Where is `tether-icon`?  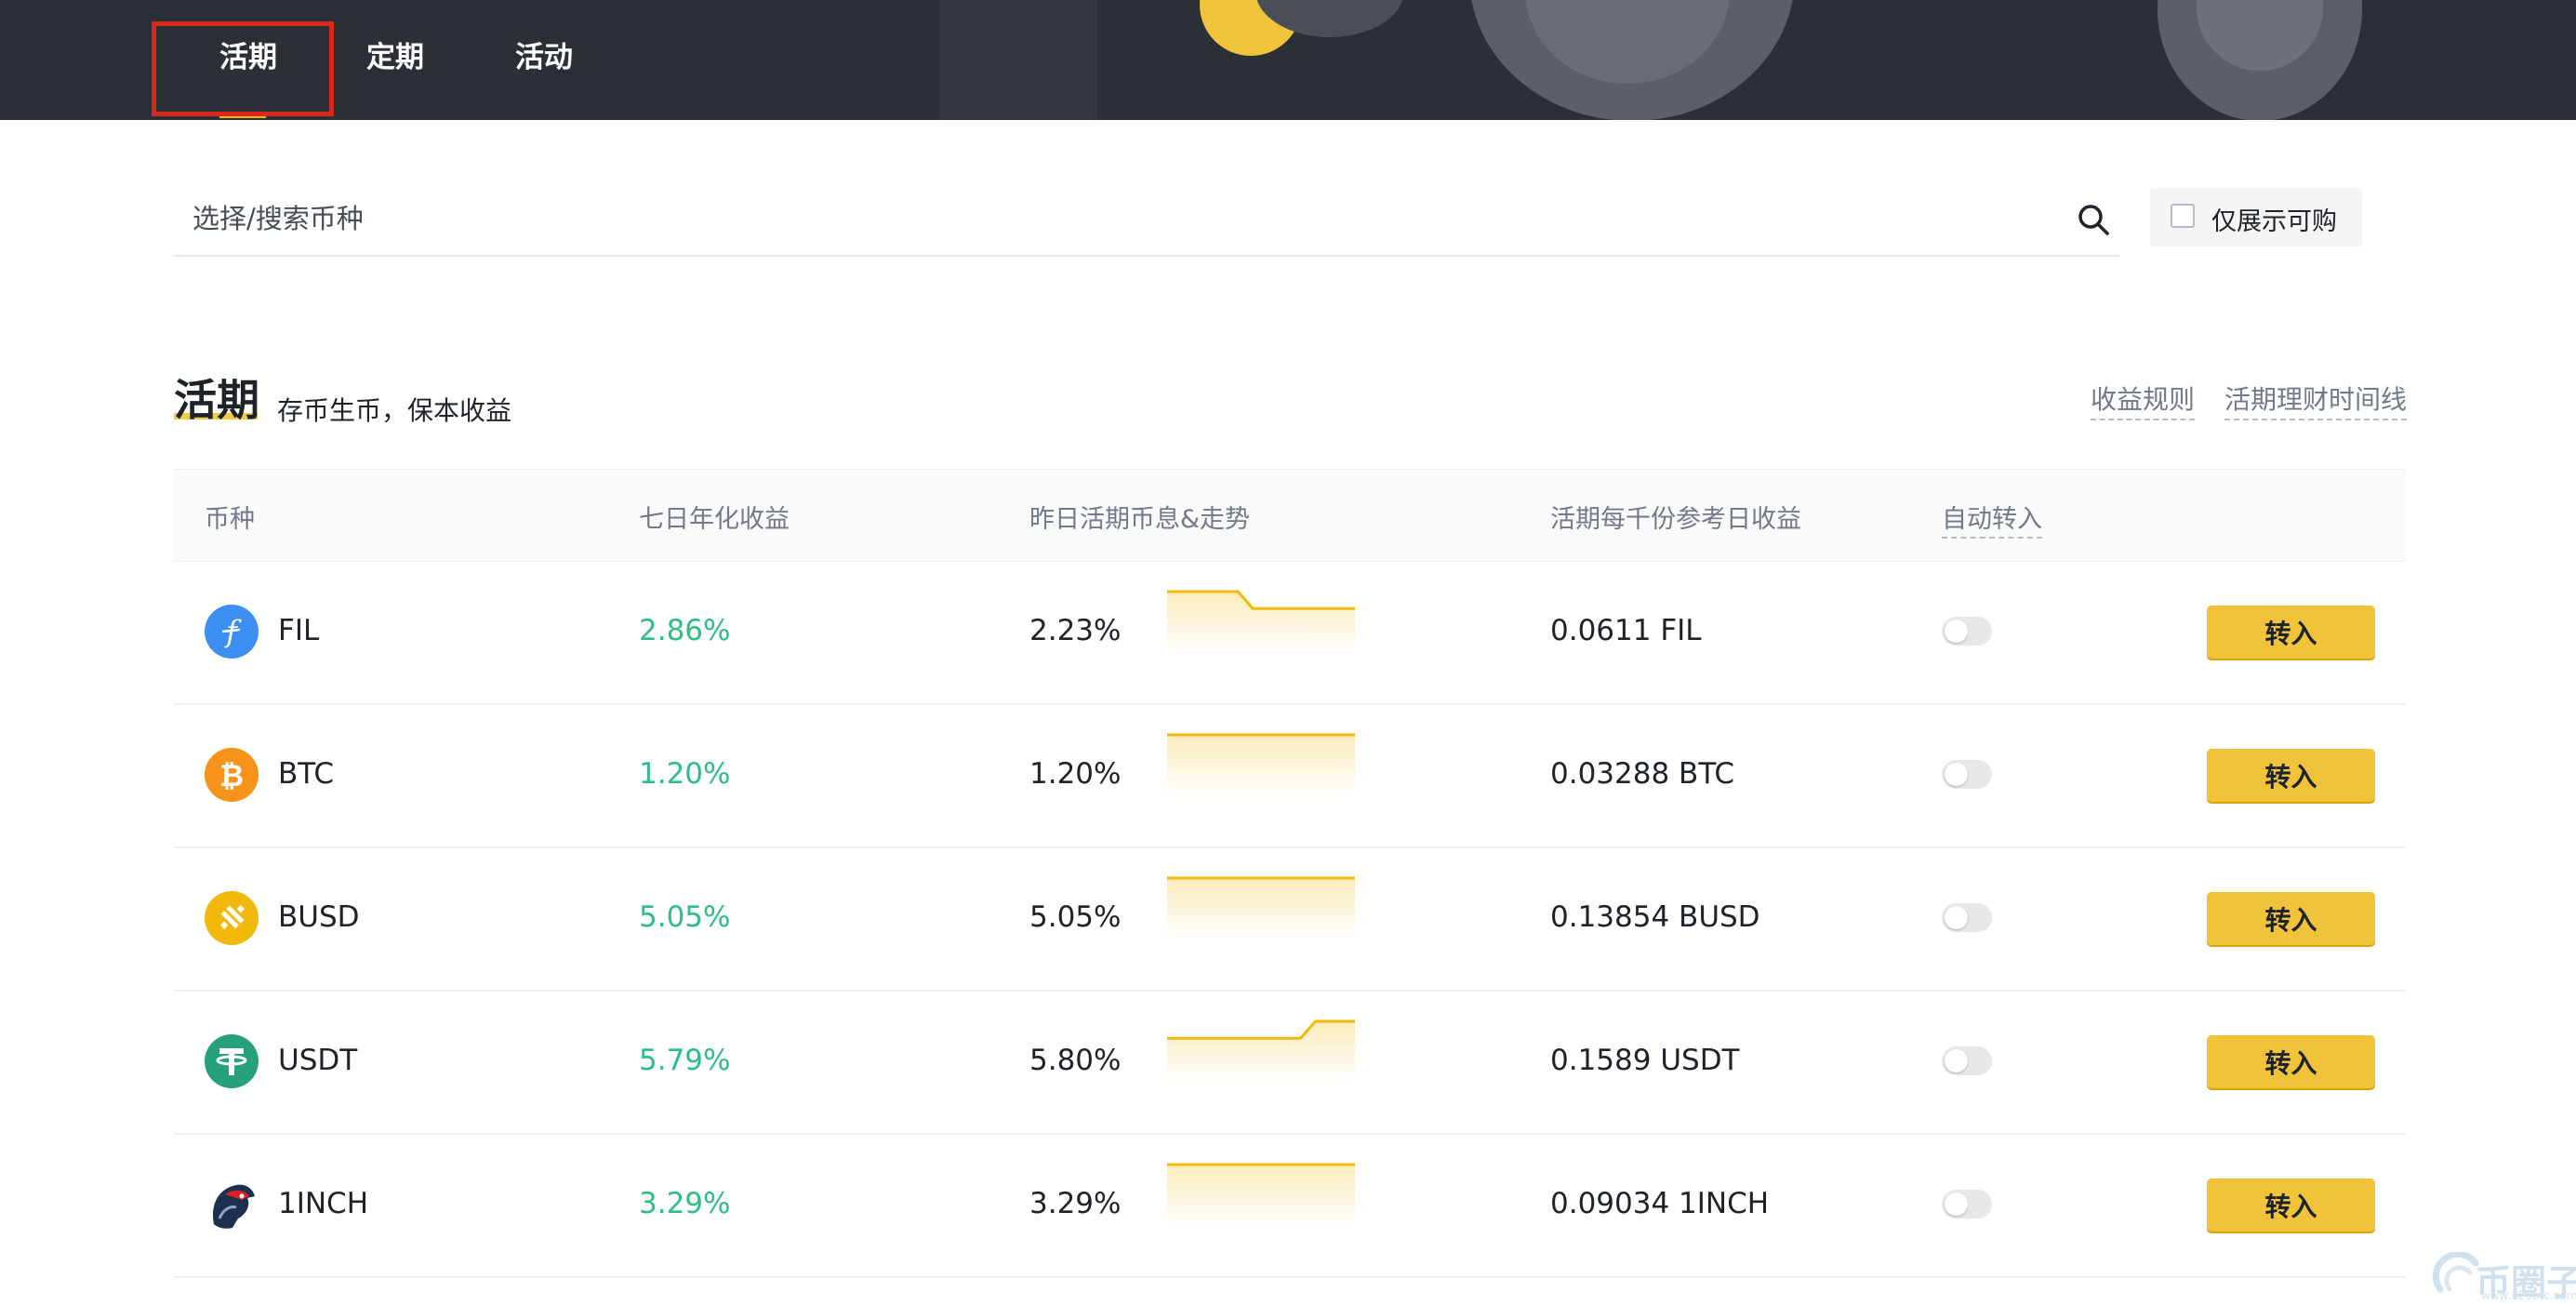
tether-icon is located at coordinates (232, 1061).